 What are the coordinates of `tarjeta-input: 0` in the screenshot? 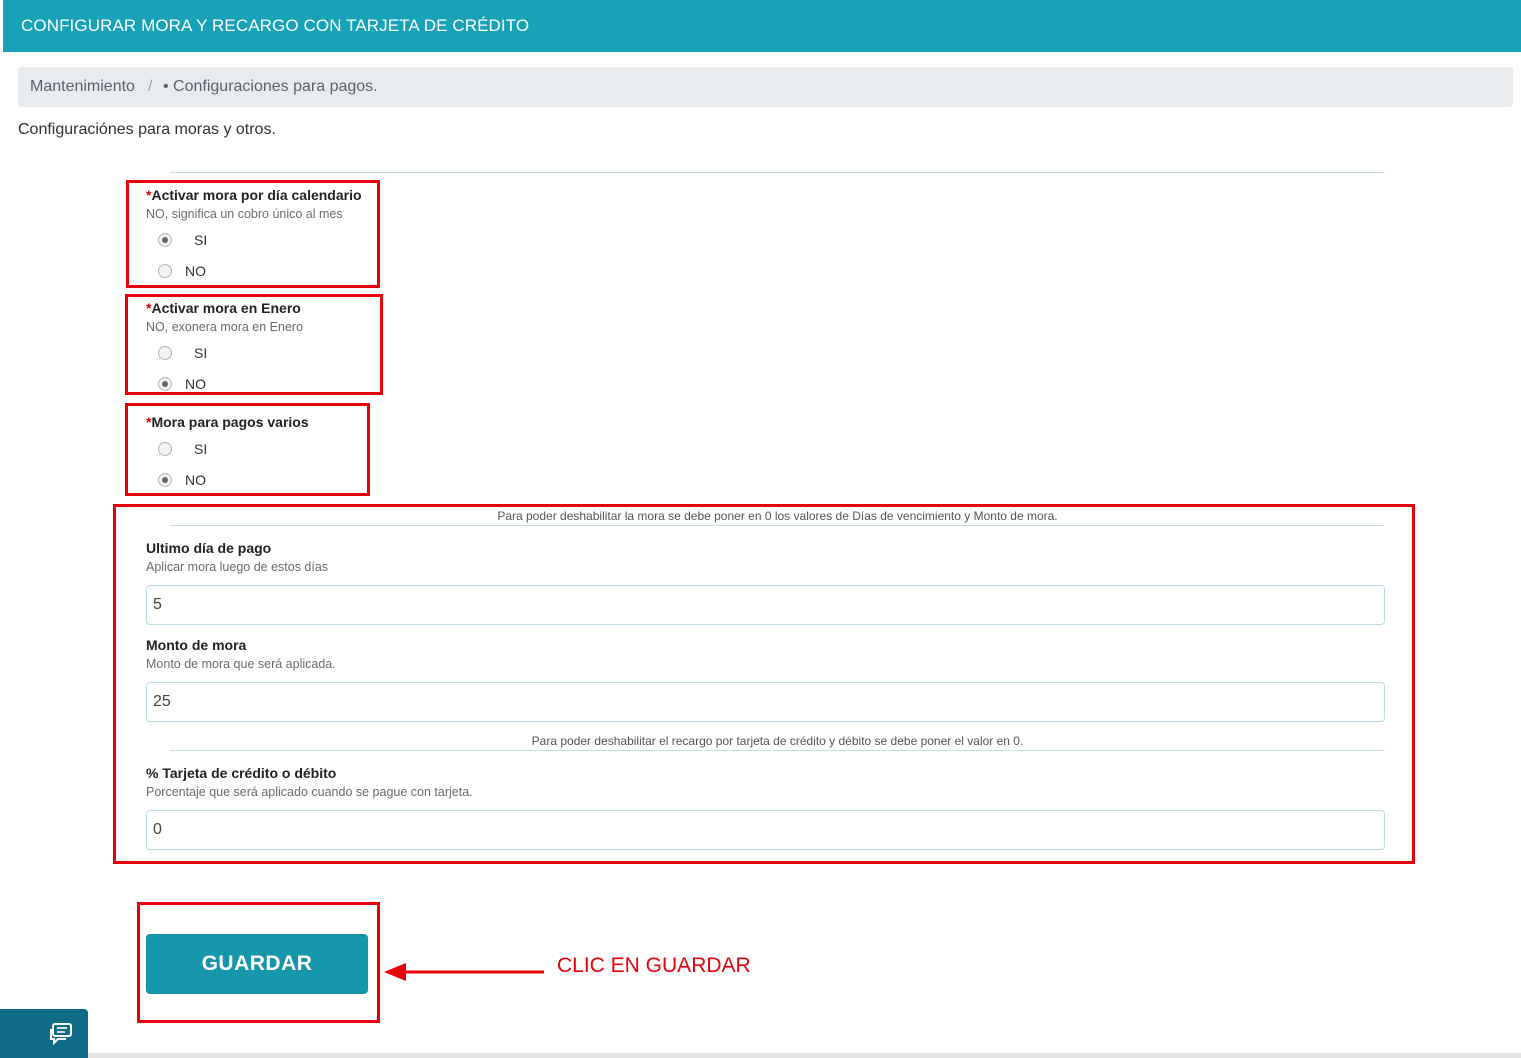 It's located at (765, 830).